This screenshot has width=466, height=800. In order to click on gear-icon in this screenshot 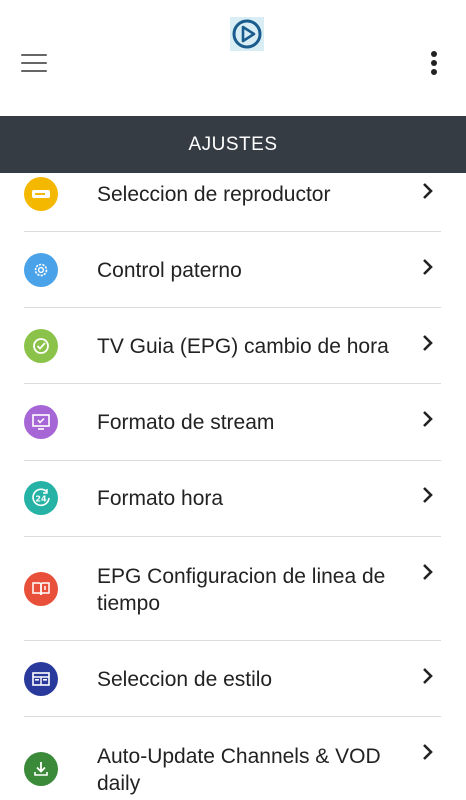, I will do `click(41, 270)`.